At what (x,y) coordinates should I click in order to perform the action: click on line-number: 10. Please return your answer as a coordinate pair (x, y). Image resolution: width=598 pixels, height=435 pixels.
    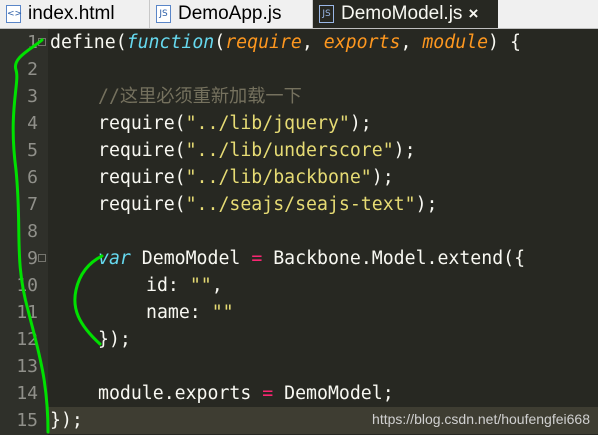
    Looking at the image, I should click on (27, 285).